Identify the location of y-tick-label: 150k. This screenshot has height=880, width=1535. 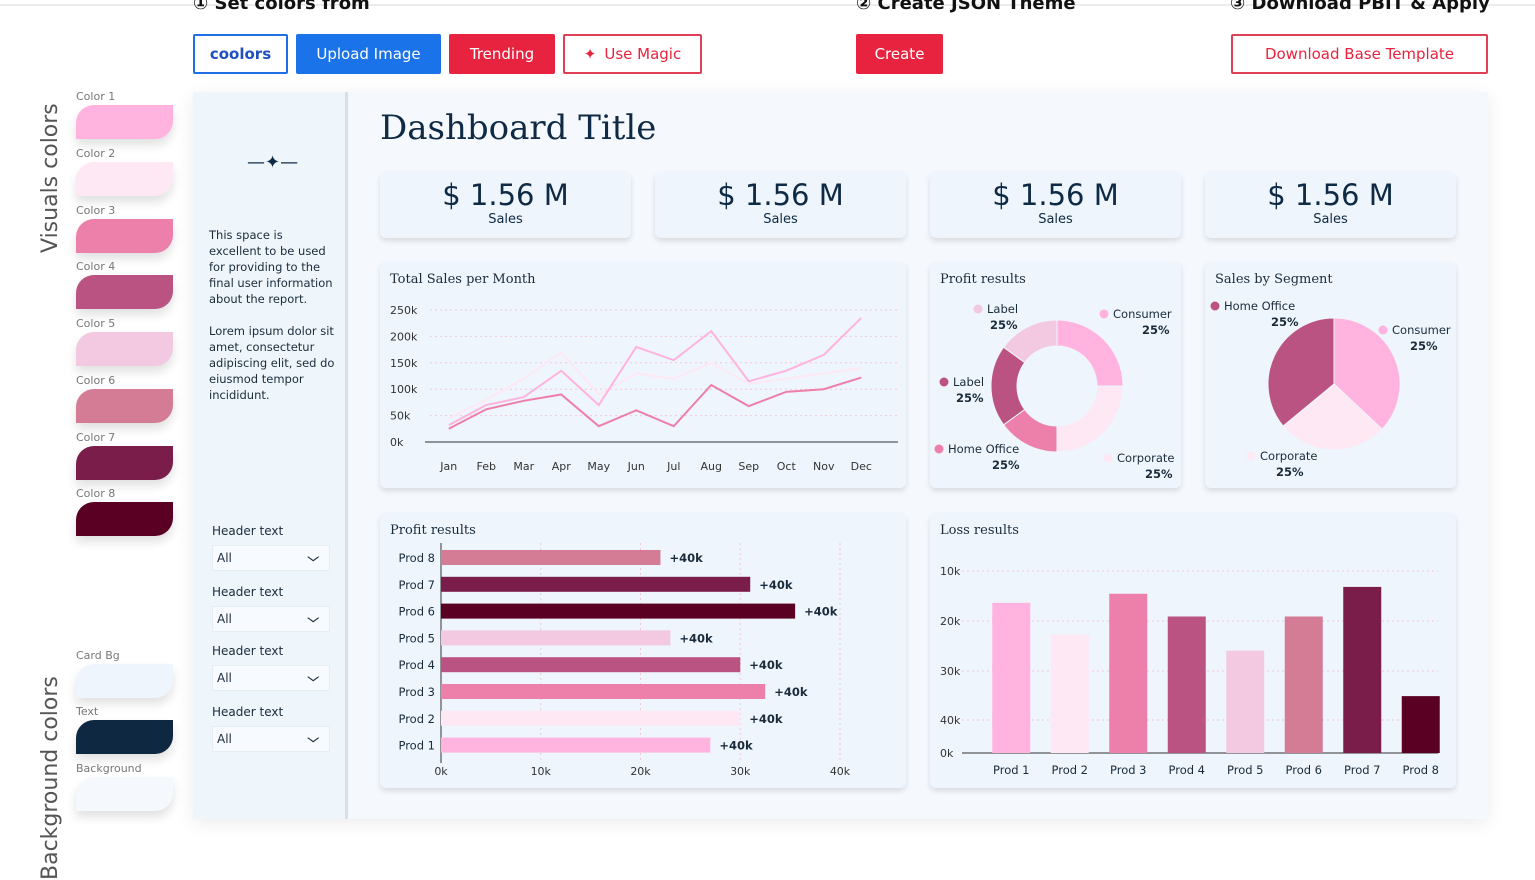
(404, 363).